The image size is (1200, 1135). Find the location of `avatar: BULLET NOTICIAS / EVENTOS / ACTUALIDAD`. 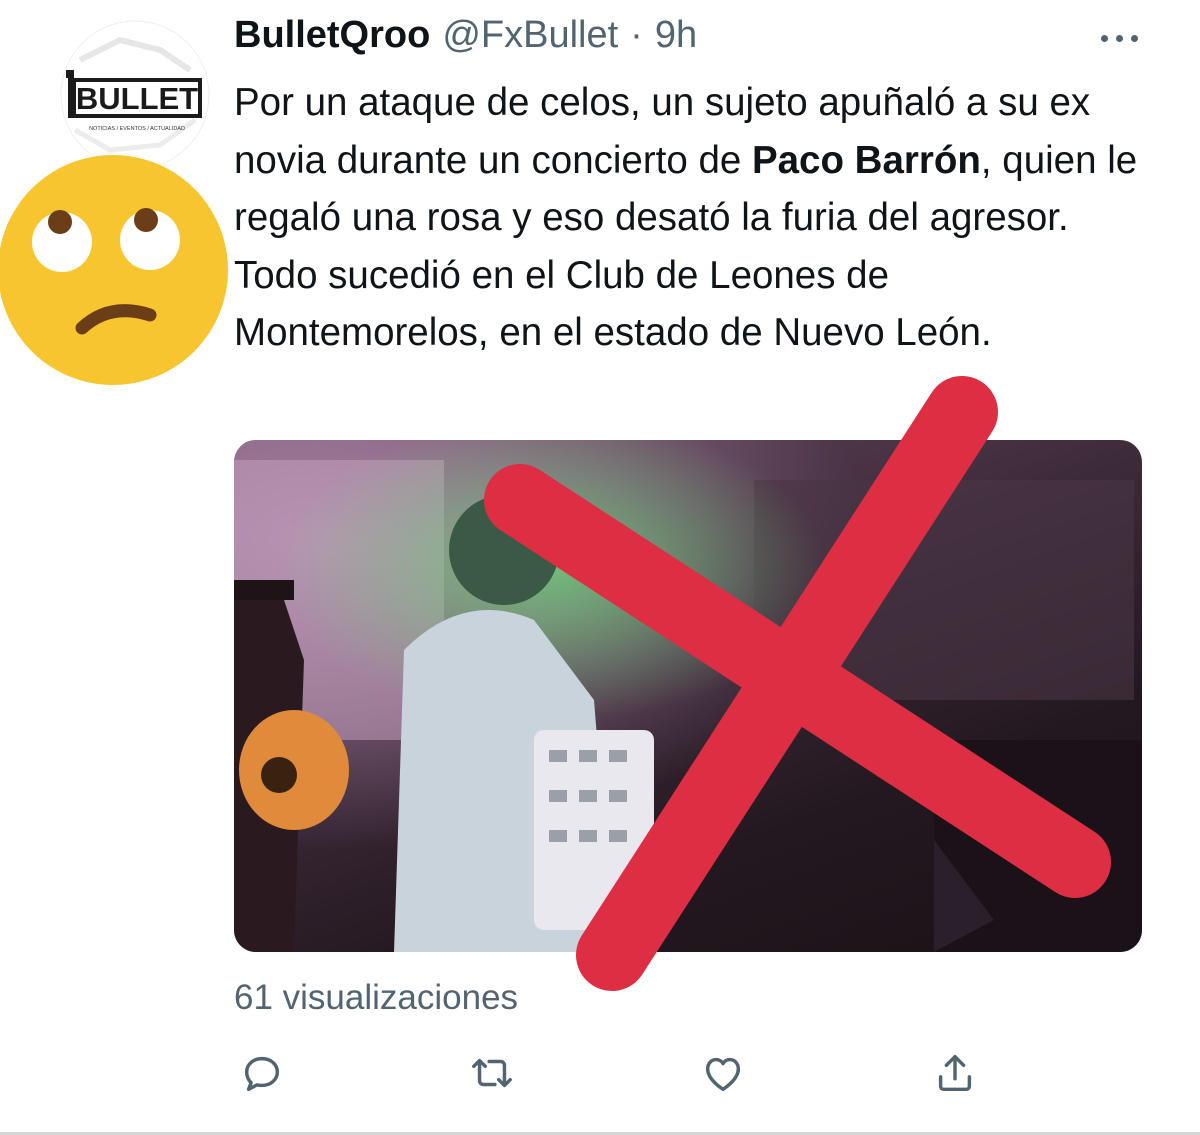

avatar: BULLET NOTICIAS / EVENTOS / ACTUALIDAD is located at coordinates (135, 95).